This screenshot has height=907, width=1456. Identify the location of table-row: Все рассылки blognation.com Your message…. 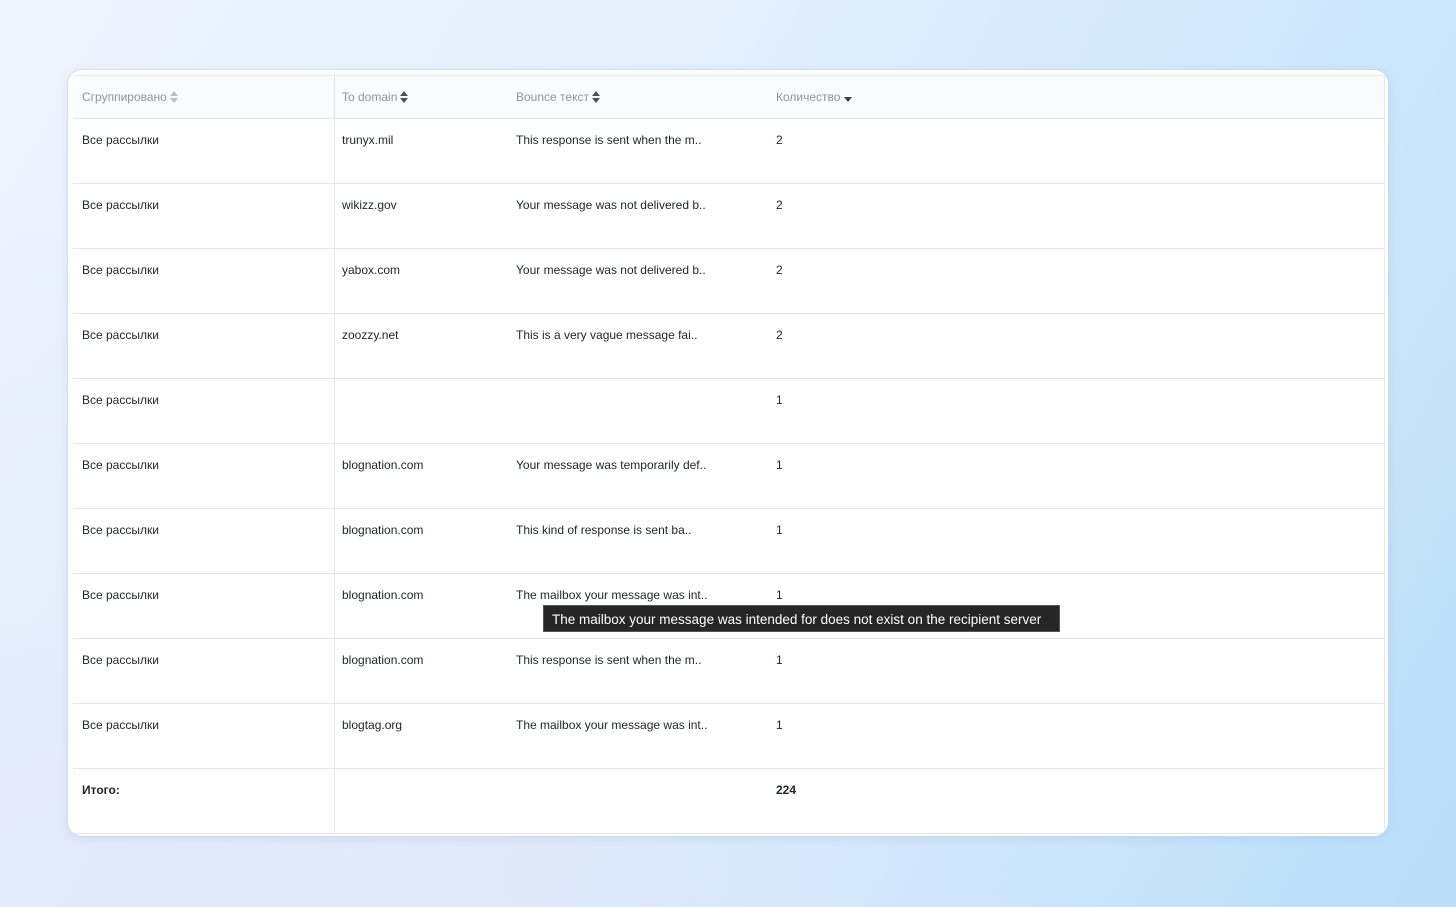
(728, 476).